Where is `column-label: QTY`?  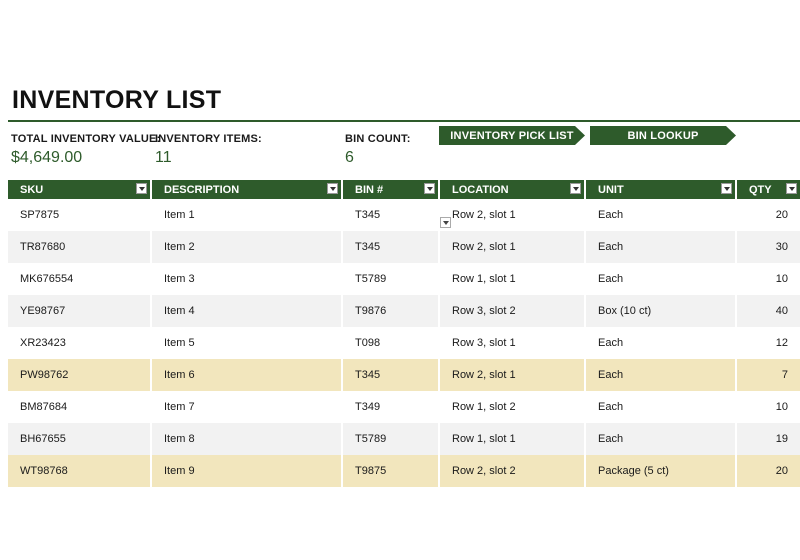
column-label: QTY is located at coordinates (760, 189).